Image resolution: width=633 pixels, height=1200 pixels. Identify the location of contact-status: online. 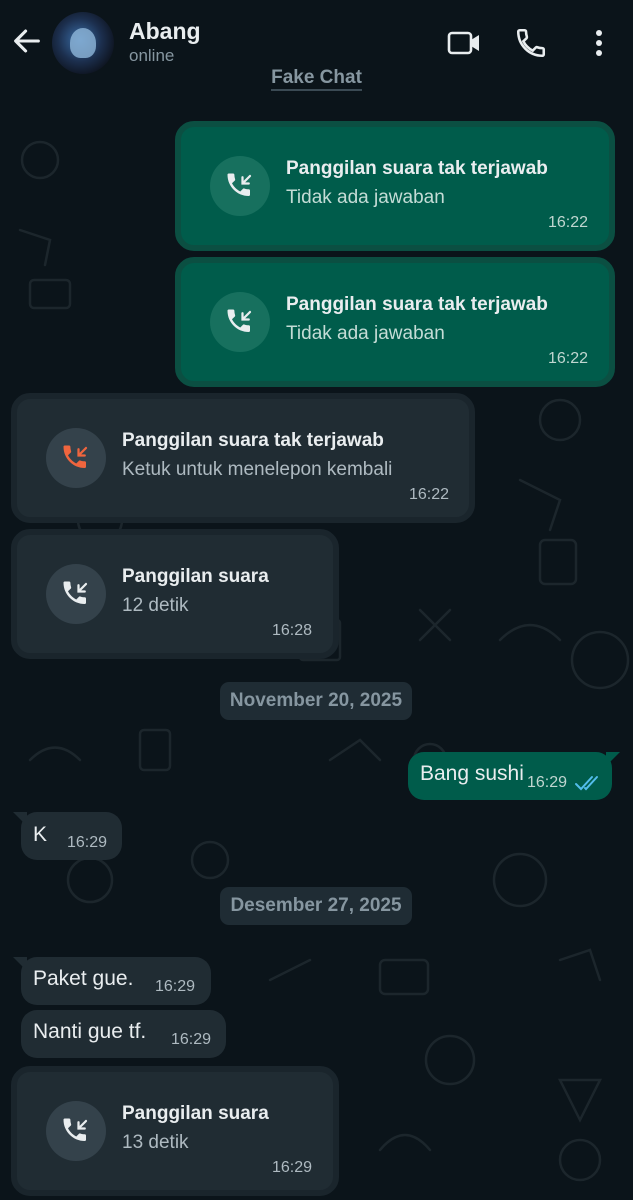
(152, 55).